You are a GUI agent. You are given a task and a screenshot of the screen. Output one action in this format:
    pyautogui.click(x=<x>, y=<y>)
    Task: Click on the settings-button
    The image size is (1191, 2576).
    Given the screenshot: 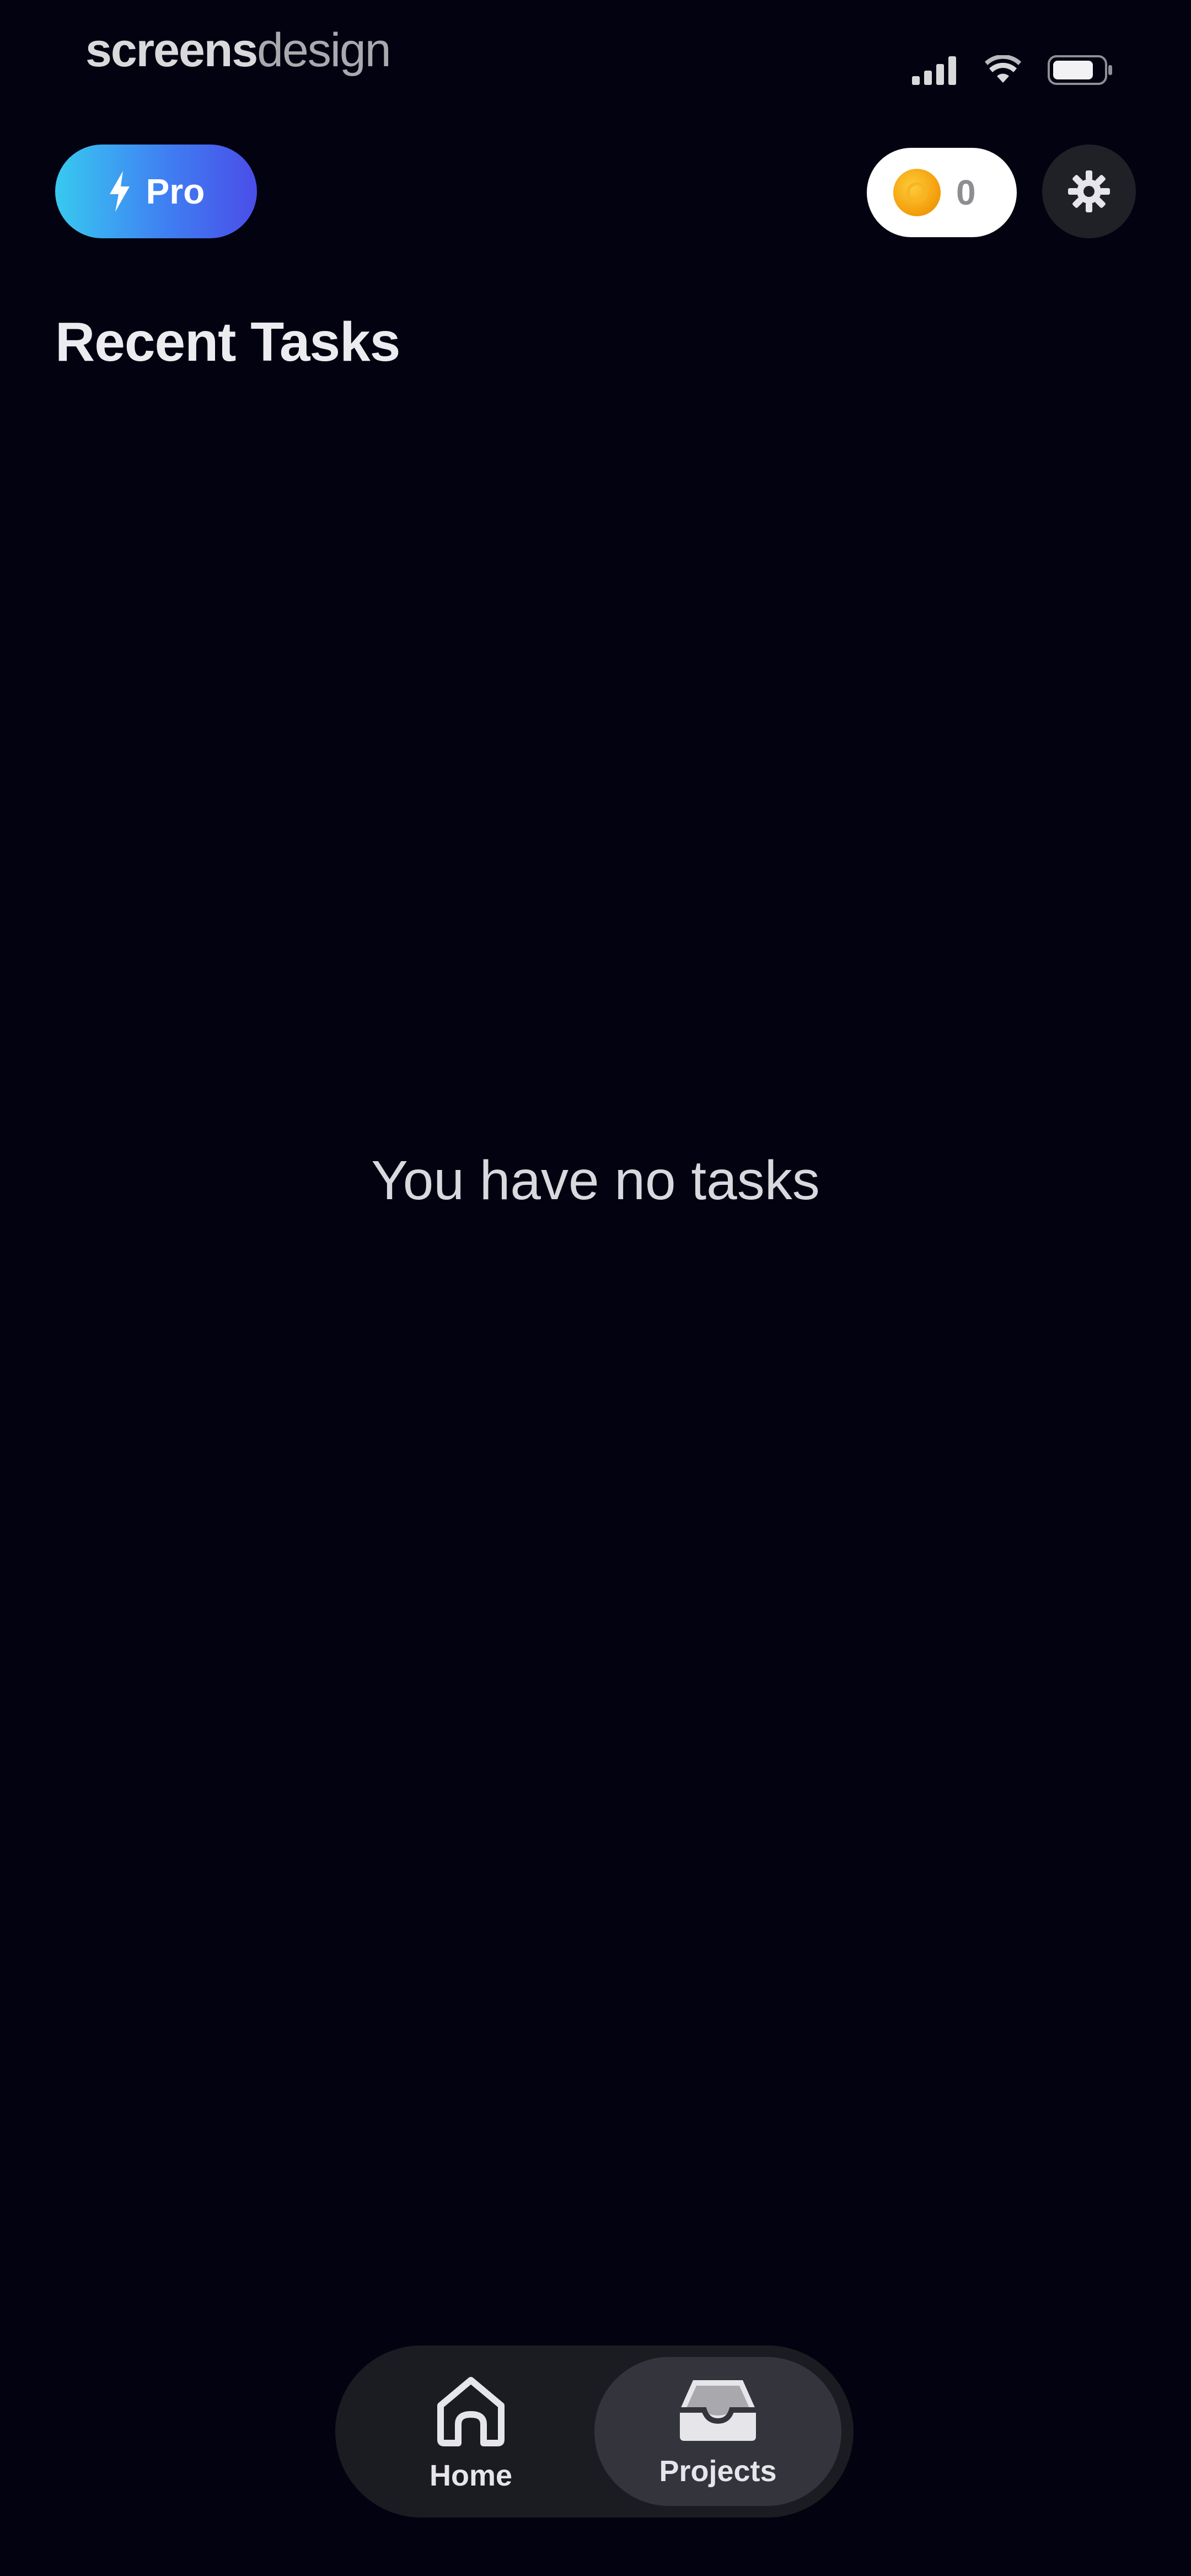 What is the action you would take?
    pyautogui.click(x=1089, y=191)
    